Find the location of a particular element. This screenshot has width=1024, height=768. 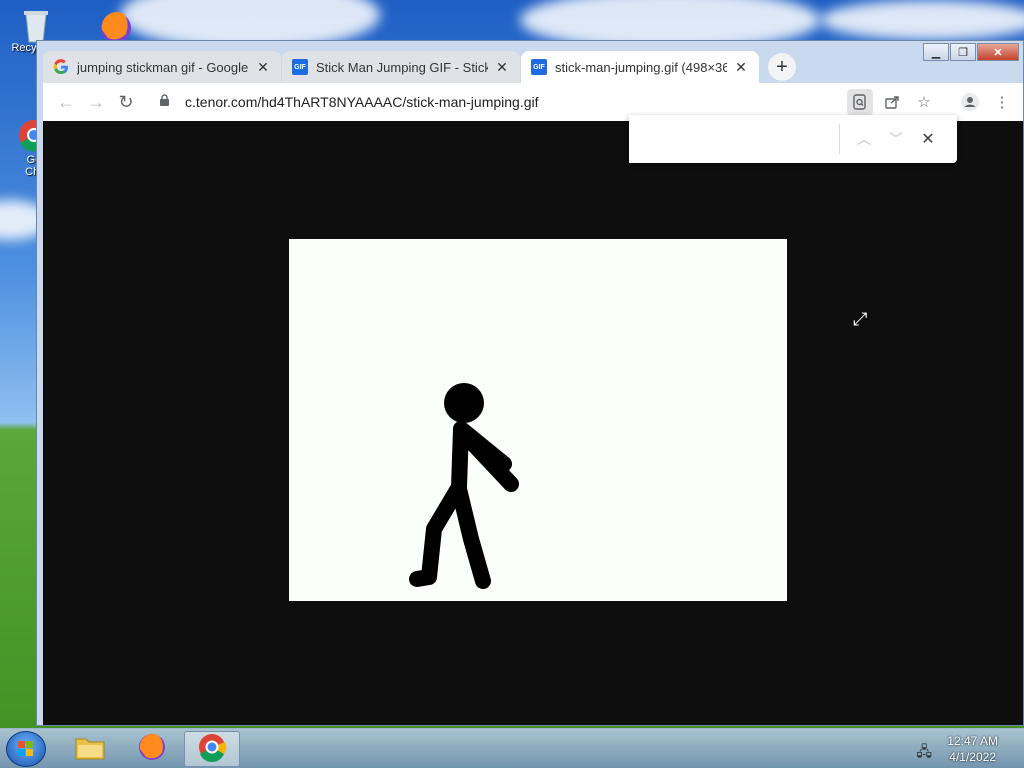

forward-icon: → is located at coordinates (96, 102).